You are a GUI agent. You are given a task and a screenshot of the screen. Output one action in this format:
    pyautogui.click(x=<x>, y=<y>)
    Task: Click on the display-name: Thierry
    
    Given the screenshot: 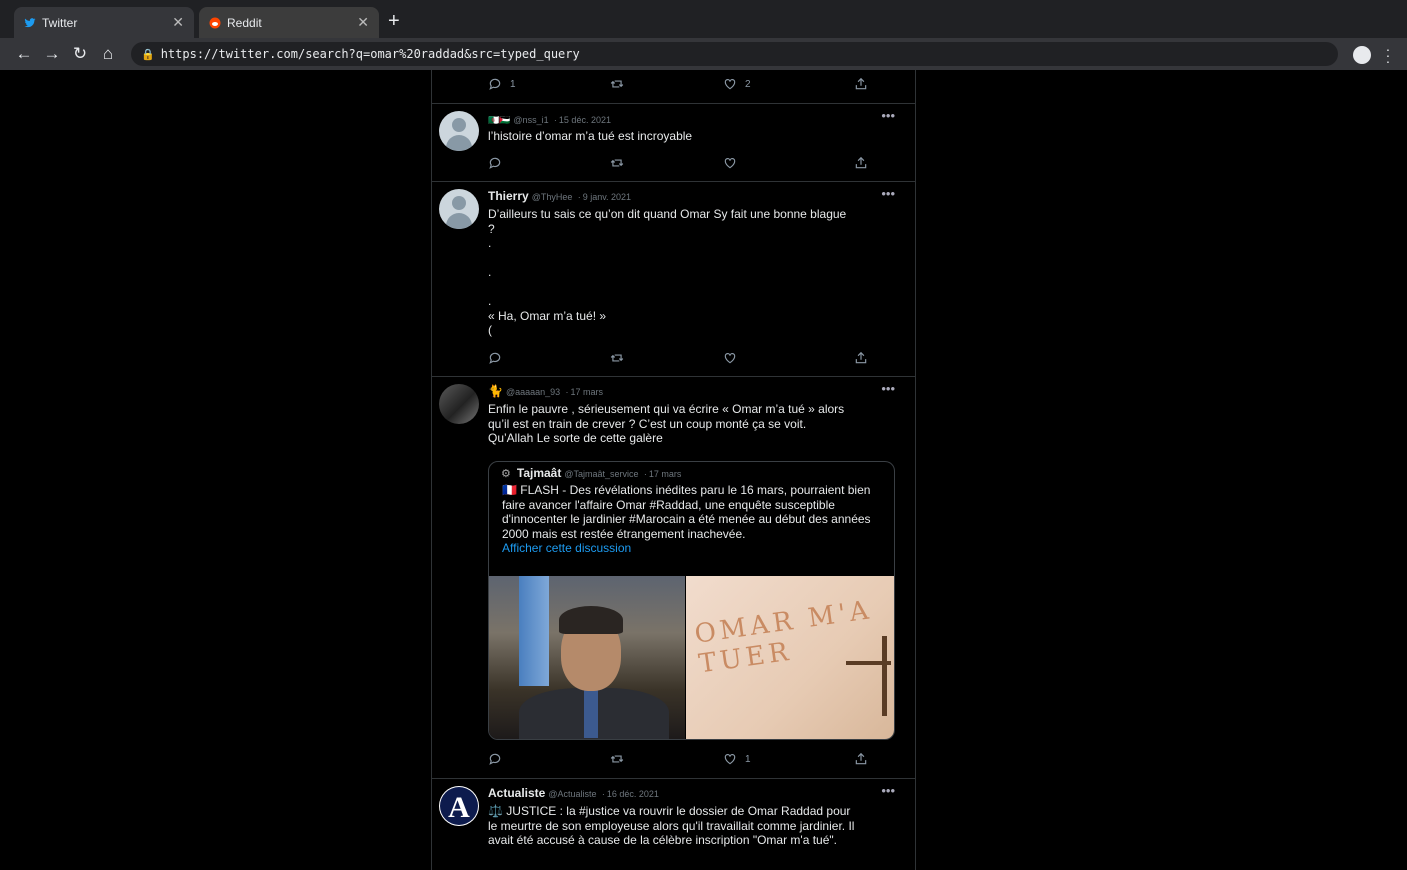 What is the action you would take?
    pyautogui.click(x=508, y=196)
    